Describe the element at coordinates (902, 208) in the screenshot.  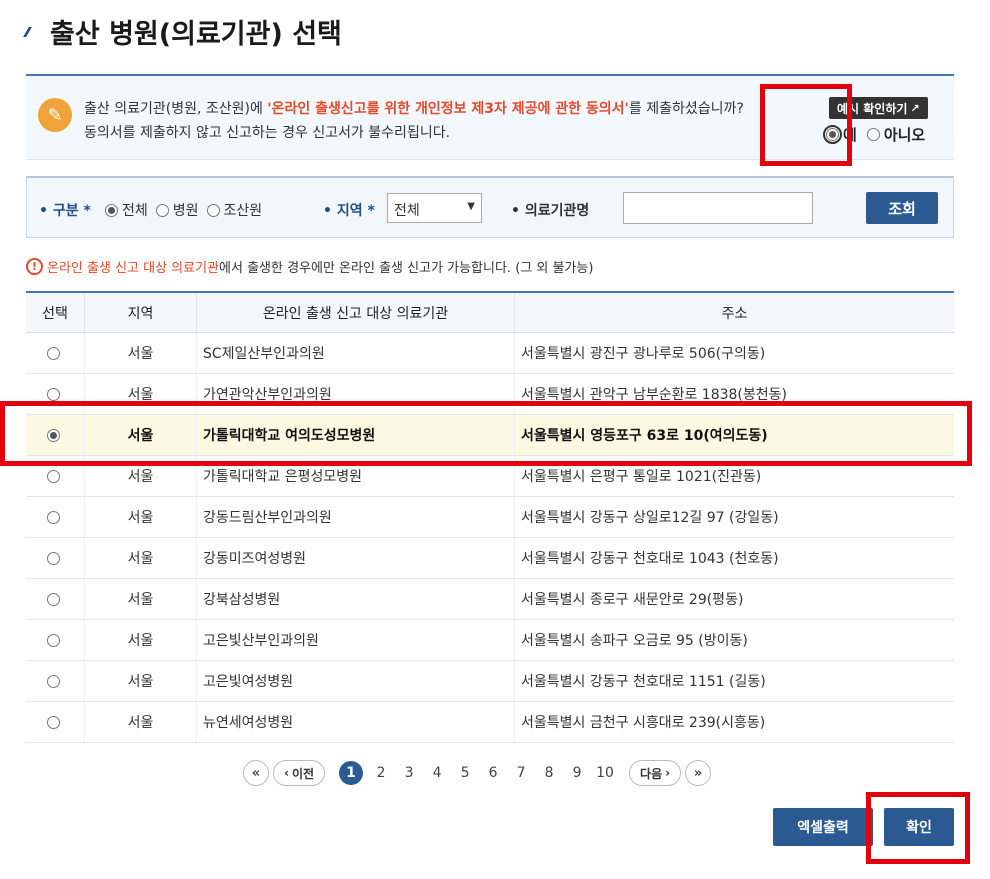
I see `search-button: 조회` at that location.